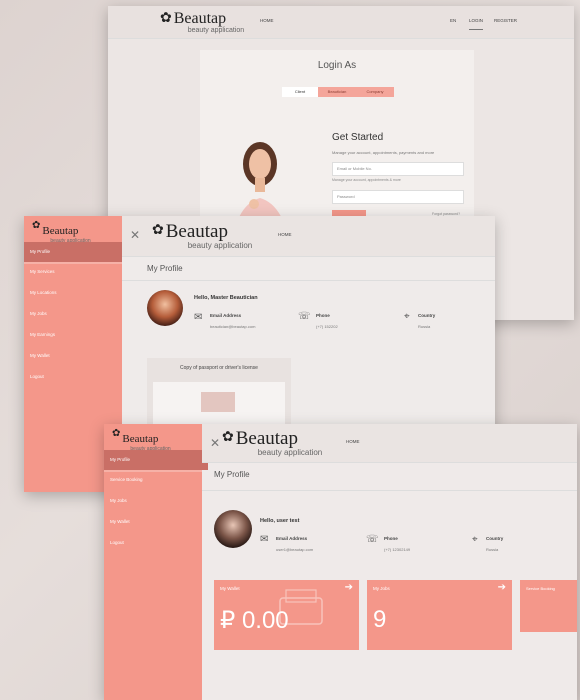  I want to click on password-field: Password, so click(398, 197).